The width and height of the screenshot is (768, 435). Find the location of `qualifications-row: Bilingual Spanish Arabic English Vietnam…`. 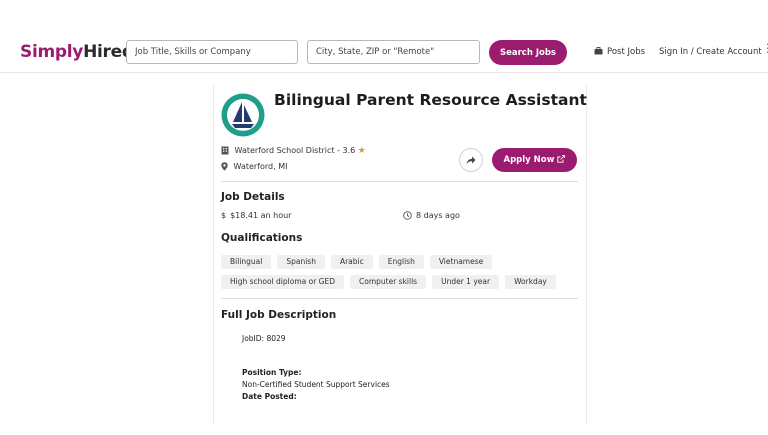

qualifications-row: Bilingual Spanish Arabic English Vietnam… is located at coordinates (401, 262).